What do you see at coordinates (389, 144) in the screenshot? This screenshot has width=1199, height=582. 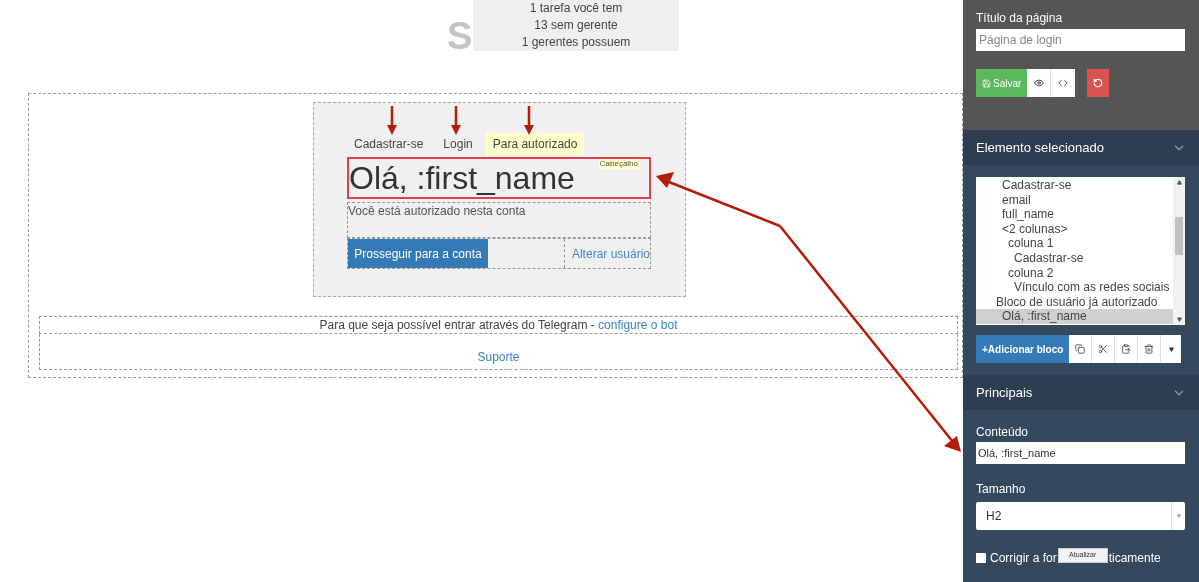 I see `tab: Cadastrar-se` at bounding box center [389, 144].